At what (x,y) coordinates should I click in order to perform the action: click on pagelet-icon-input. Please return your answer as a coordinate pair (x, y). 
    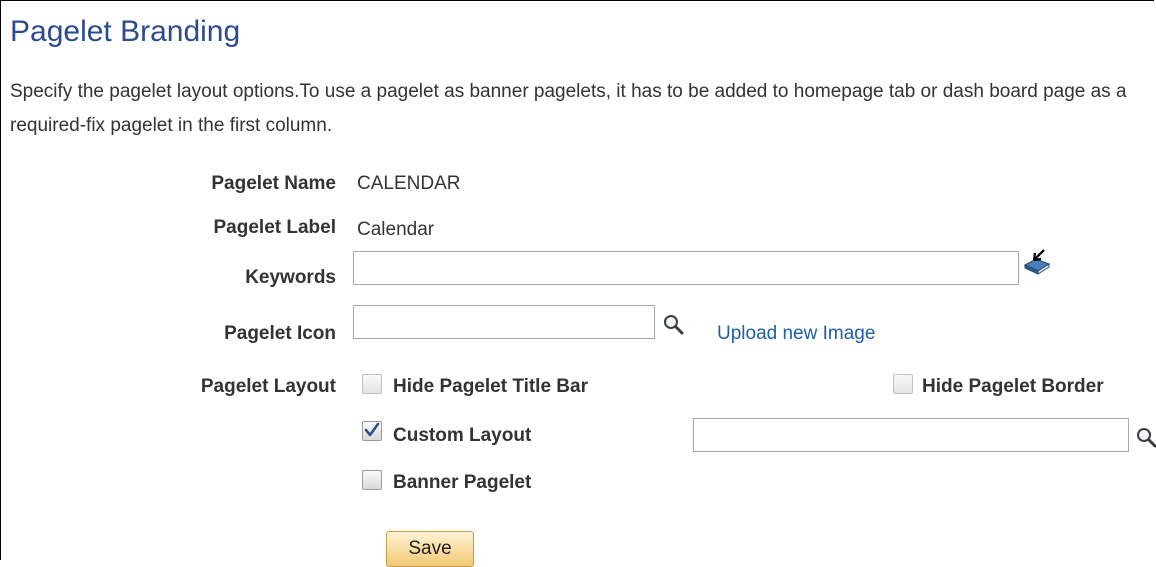
    Looking at the image, I should click on (504, 322).